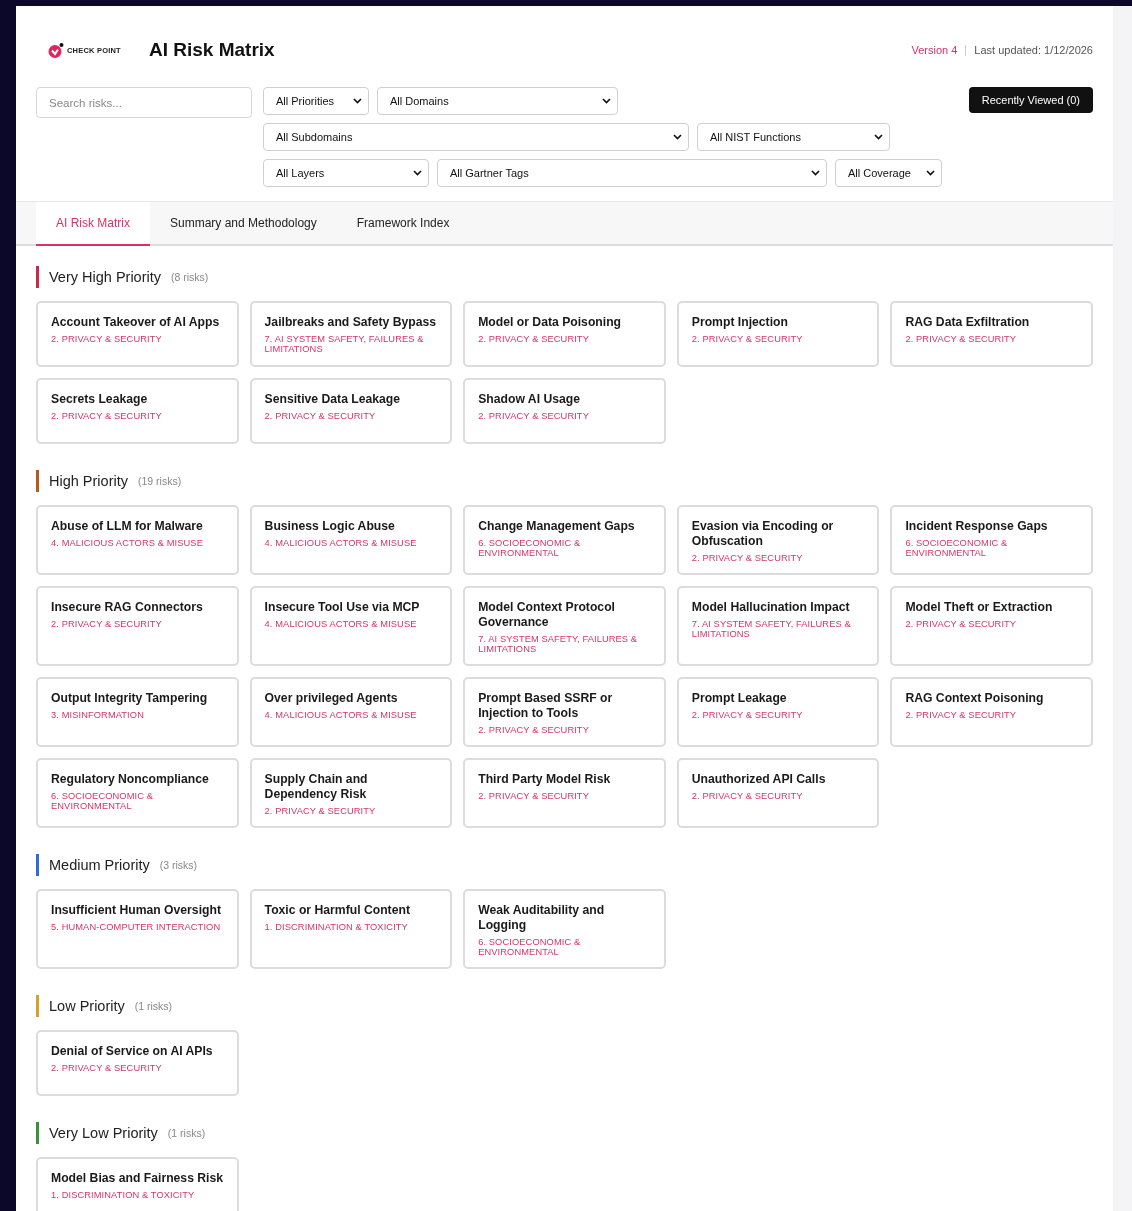 This screenshot has height=1211, width=1132. Describe the element at coordinates (136, 910) in the screenshot. I see `risk-title: Insufficient Human Oversight` at that location.